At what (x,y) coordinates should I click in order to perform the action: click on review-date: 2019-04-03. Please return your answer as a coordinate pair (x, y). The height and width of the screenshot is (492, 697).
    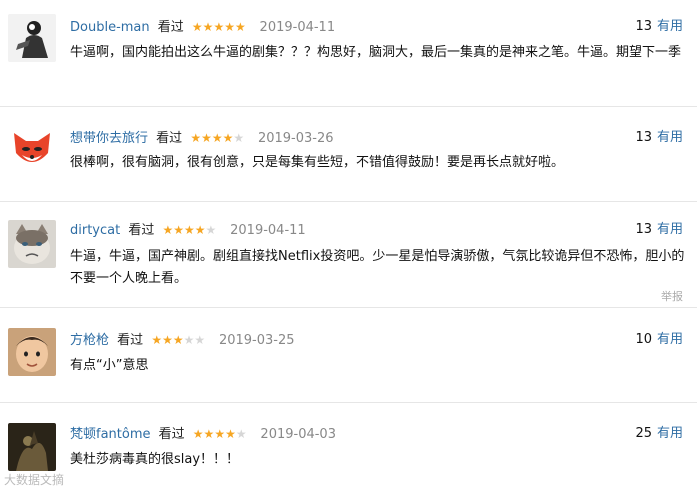
    Looking at the image, I should click on (298, 434).